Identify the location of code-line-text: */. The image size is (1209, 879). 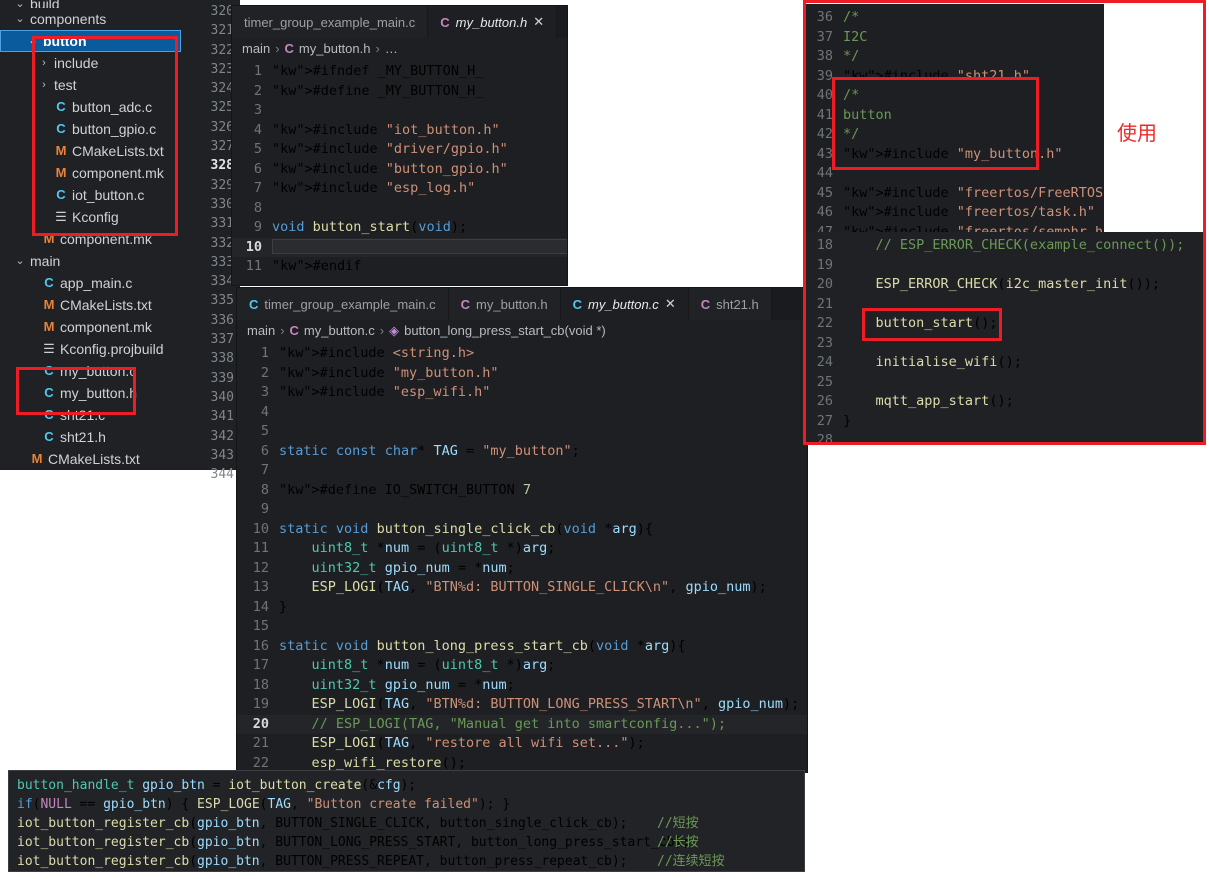
(973, 135).